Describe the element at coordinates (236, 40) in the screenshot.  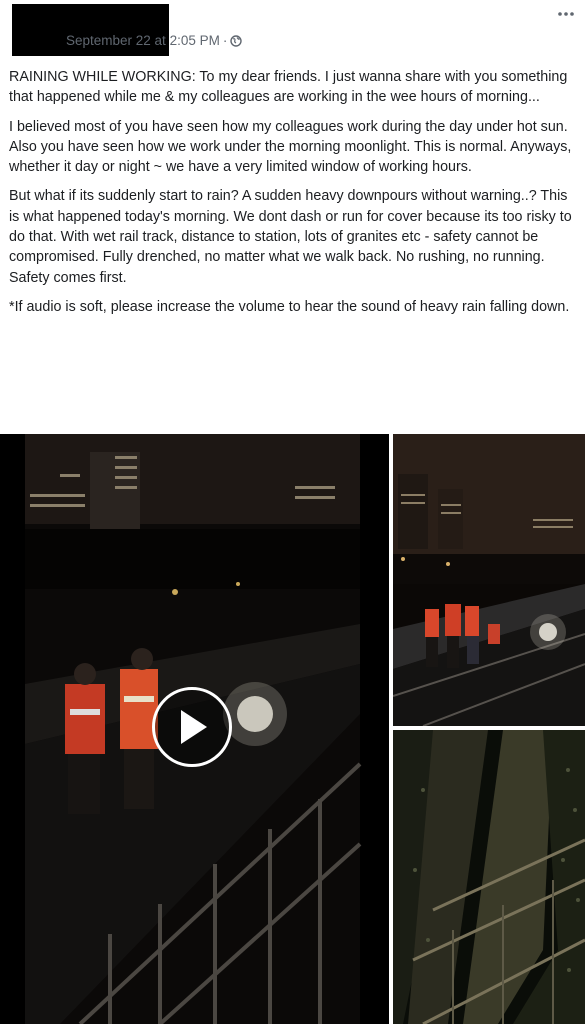
I see `globe-icon` at that location.